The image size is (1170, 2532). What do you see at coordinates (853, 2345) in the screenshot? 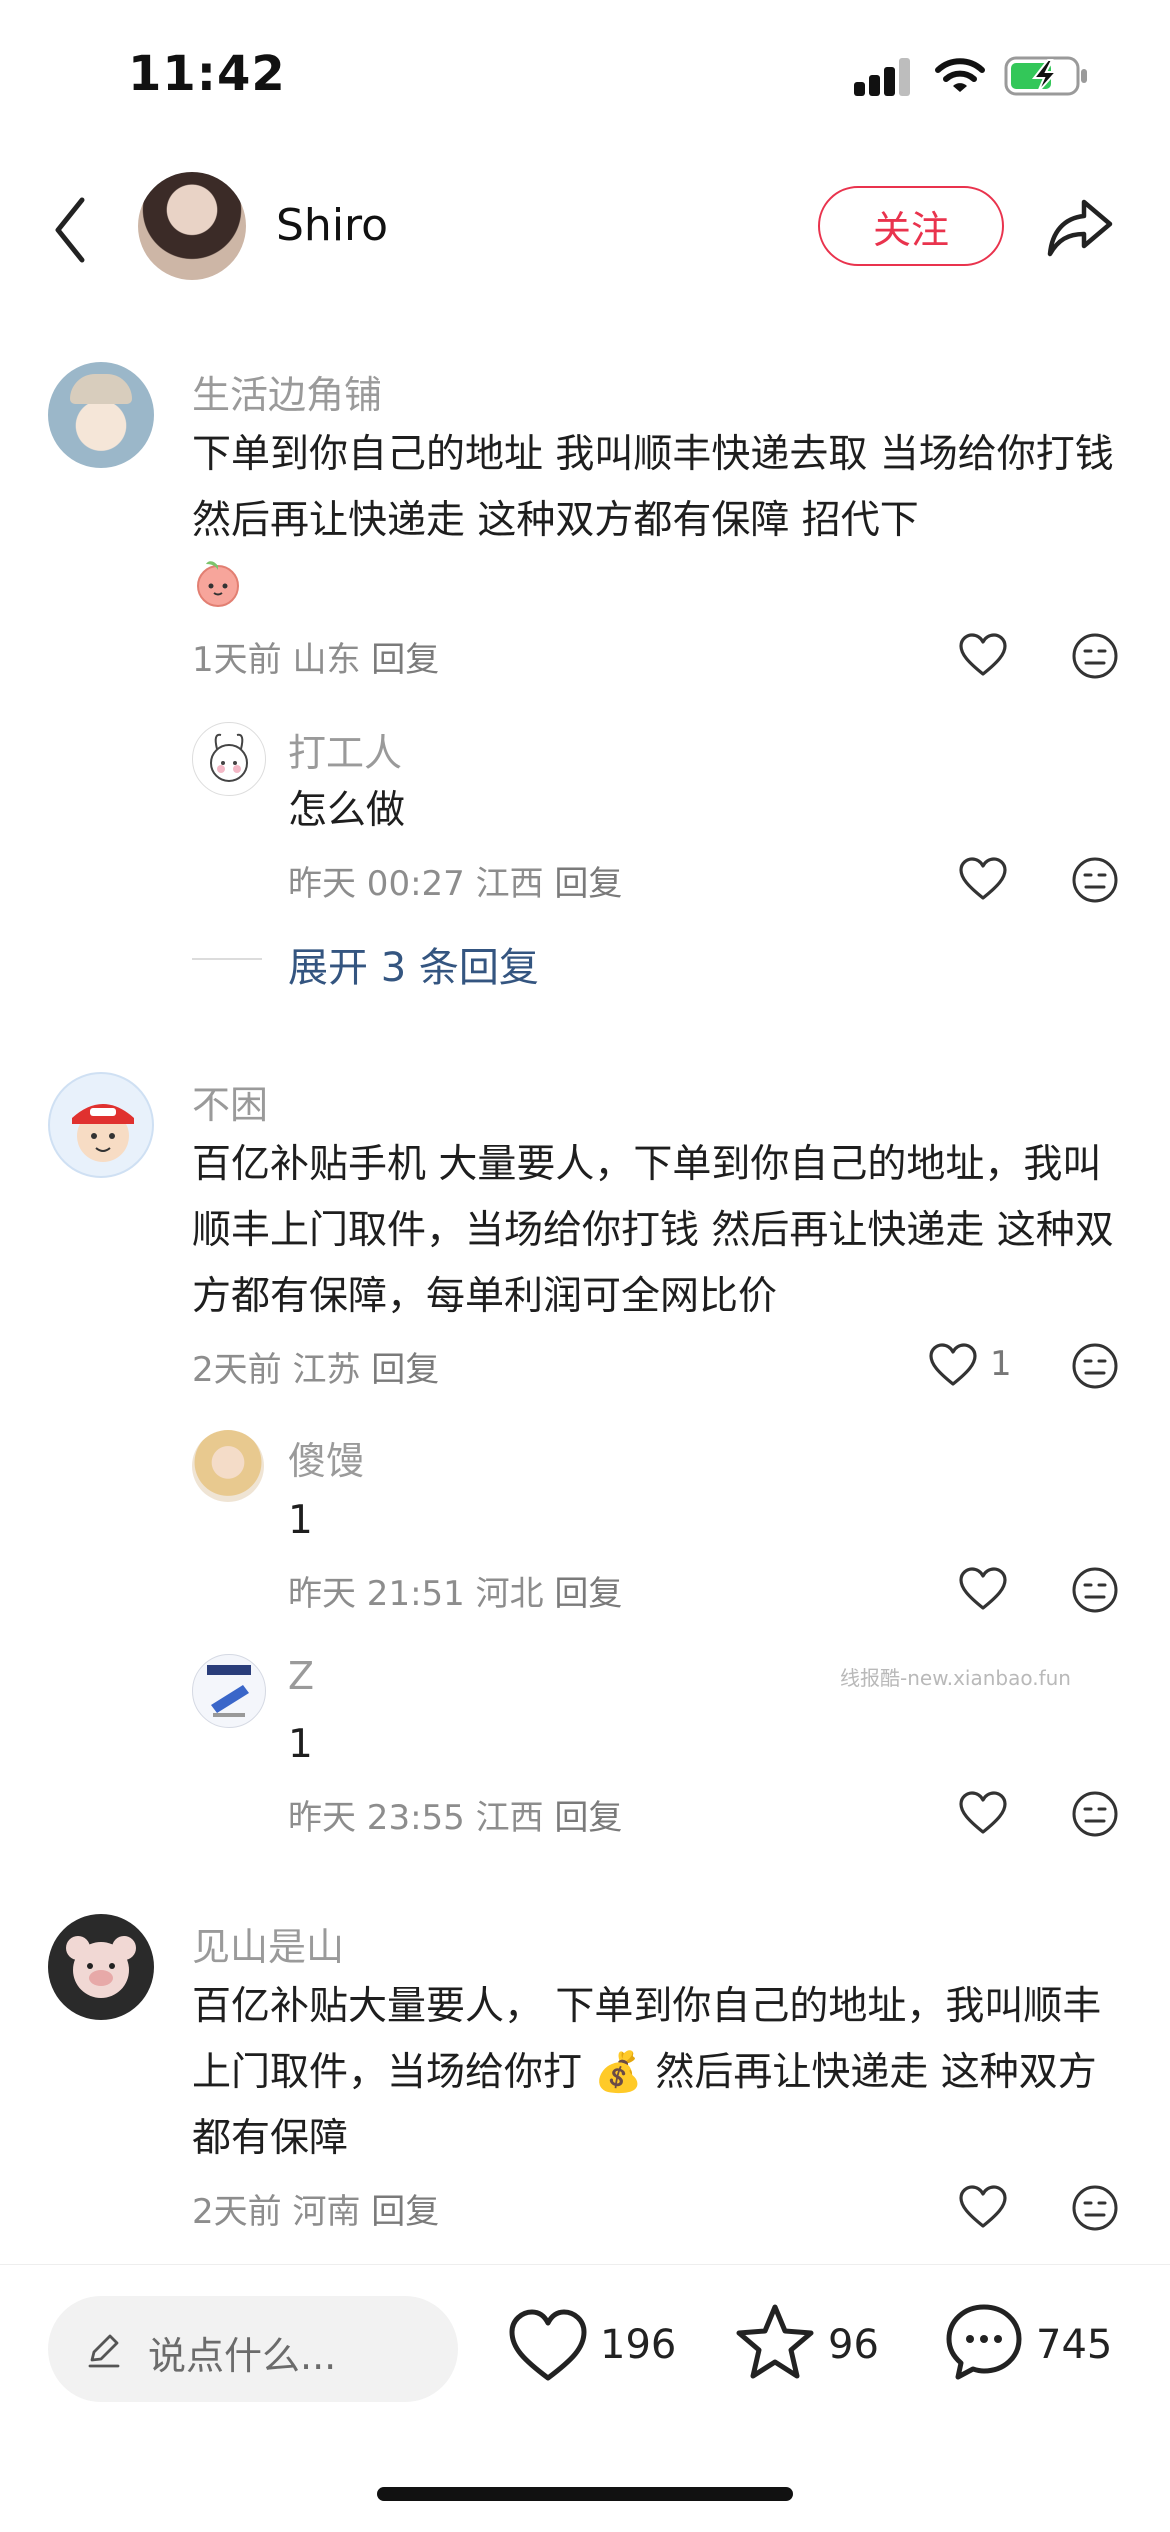
I see `post-star-count: 96` at bounding box center [853, 2345].